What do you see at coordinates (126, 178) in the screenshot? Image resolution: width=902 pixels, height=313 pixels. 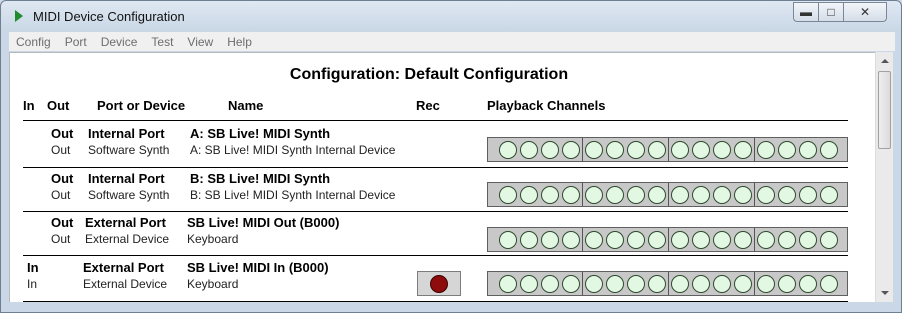 I see `port-type: Internal Port` at bounding box center [126, 178].